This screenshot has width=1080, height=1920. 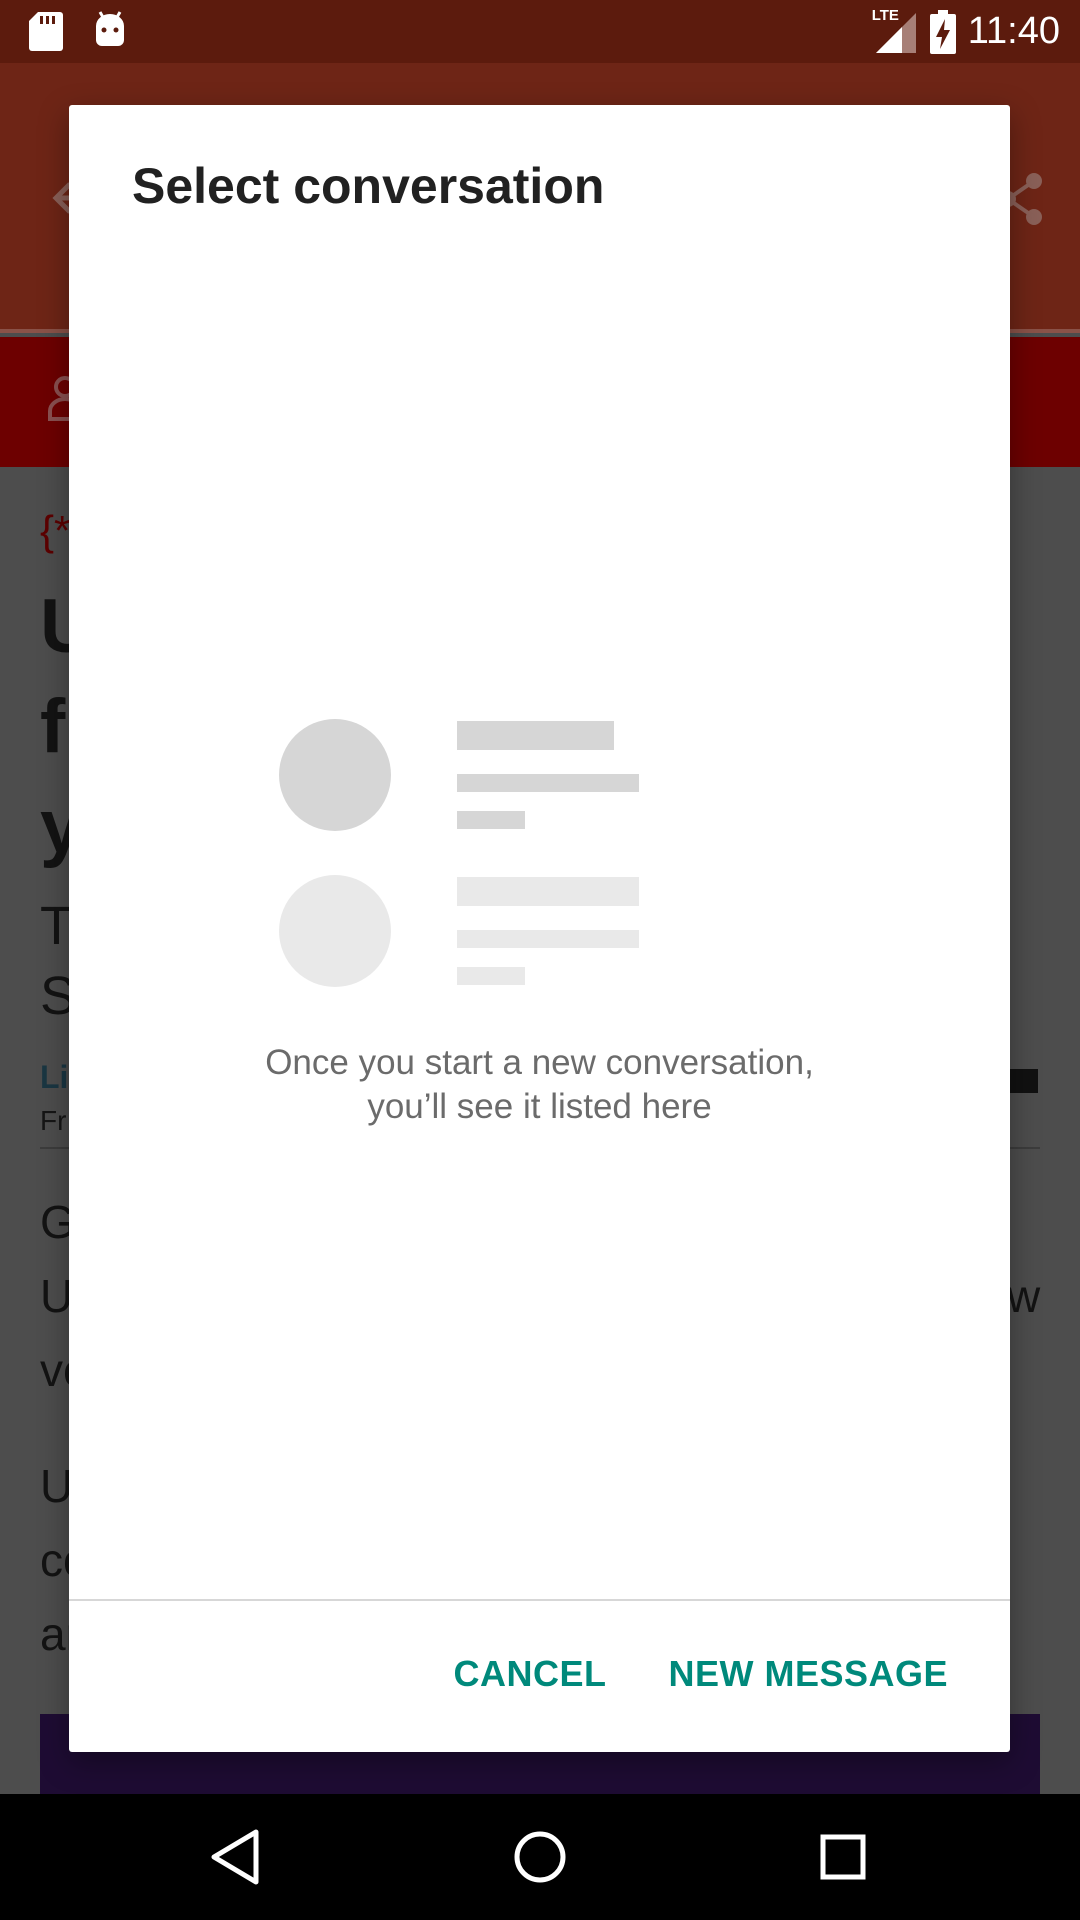 What do you see at coordinates (1024, 1296) in the screenshot?
I see `para1-right-fragment: w` at bounding box center [1024, 1296].